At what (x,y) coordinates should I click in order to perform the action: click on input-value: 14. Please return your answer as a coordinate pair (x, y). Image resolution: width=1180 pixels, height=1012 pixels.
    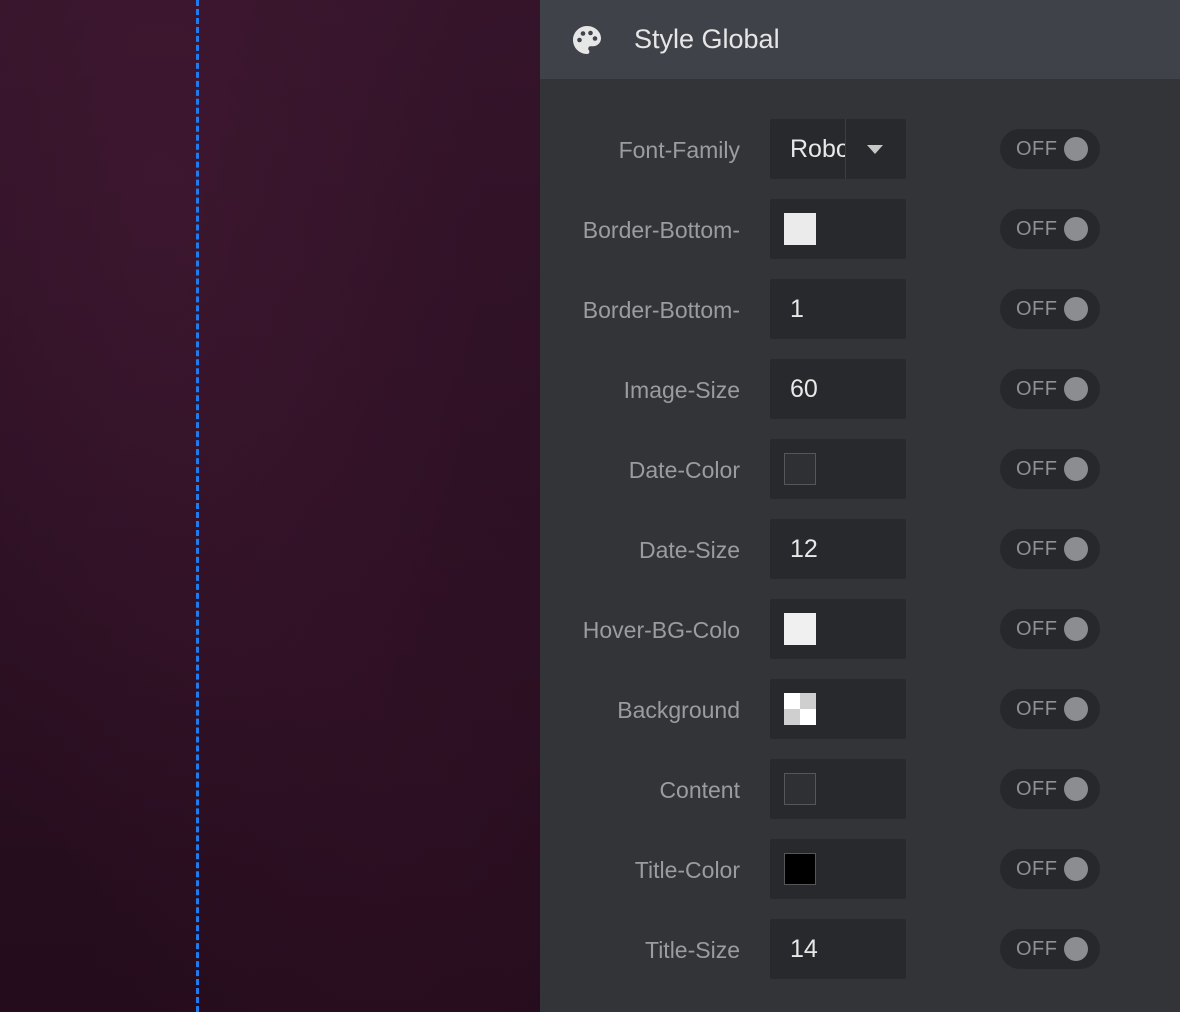
    Looking at the image, I should click on (804, 949).